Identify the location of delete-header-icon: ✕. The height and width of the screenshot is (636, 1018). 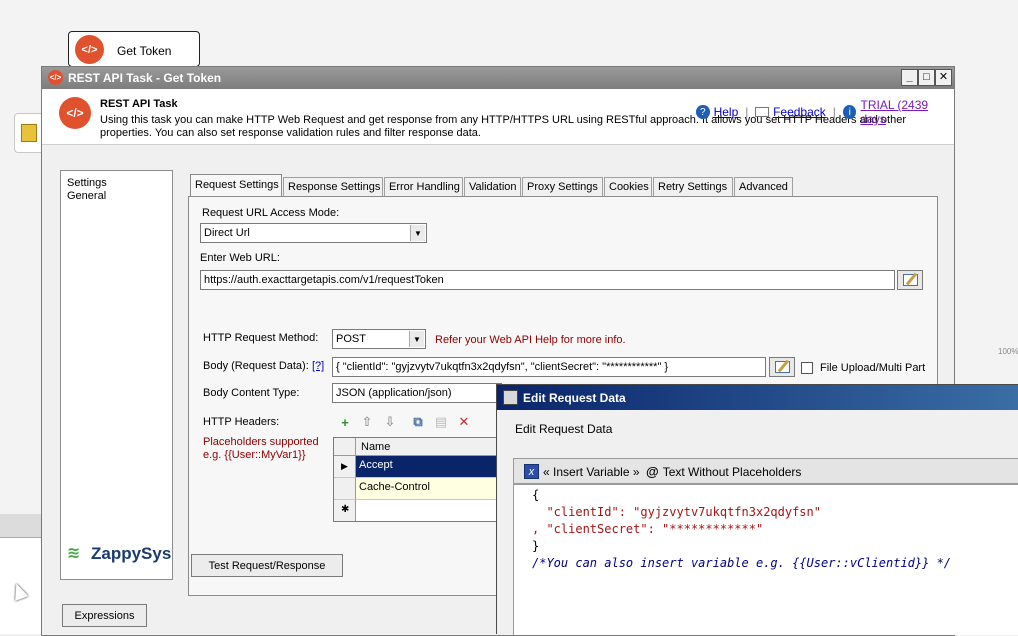
(464, 422).